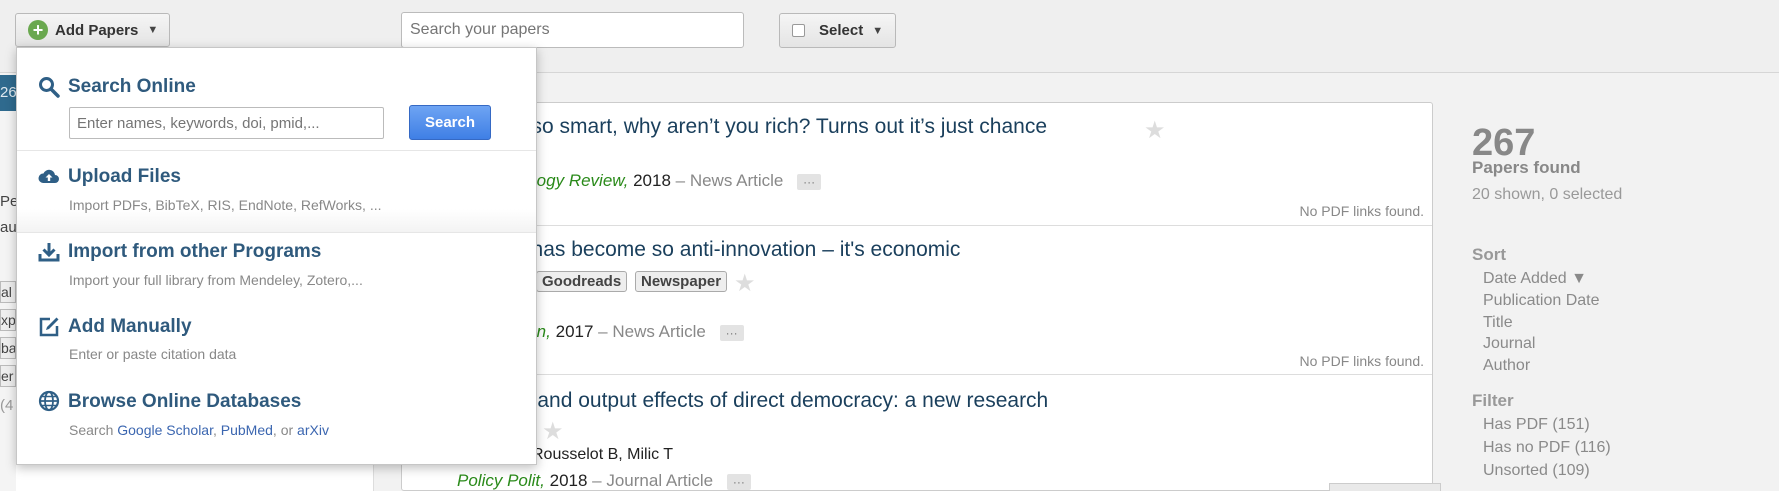 This screenshot has width=1779, height=491. What do you see at coordinates (653, 480) in the screenshot?
I see `paper-type: – Journal Article` at bounding box center [653, 480].